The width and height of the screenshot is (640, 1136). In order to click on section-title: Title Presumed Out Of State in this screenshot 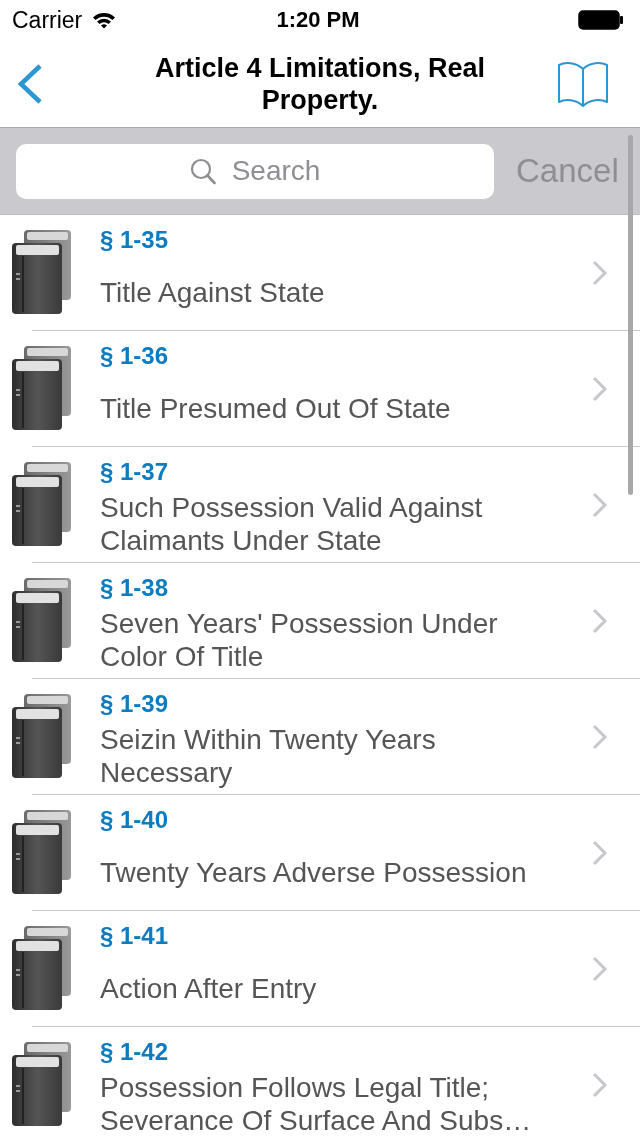, I will do `click(275, 408)`.